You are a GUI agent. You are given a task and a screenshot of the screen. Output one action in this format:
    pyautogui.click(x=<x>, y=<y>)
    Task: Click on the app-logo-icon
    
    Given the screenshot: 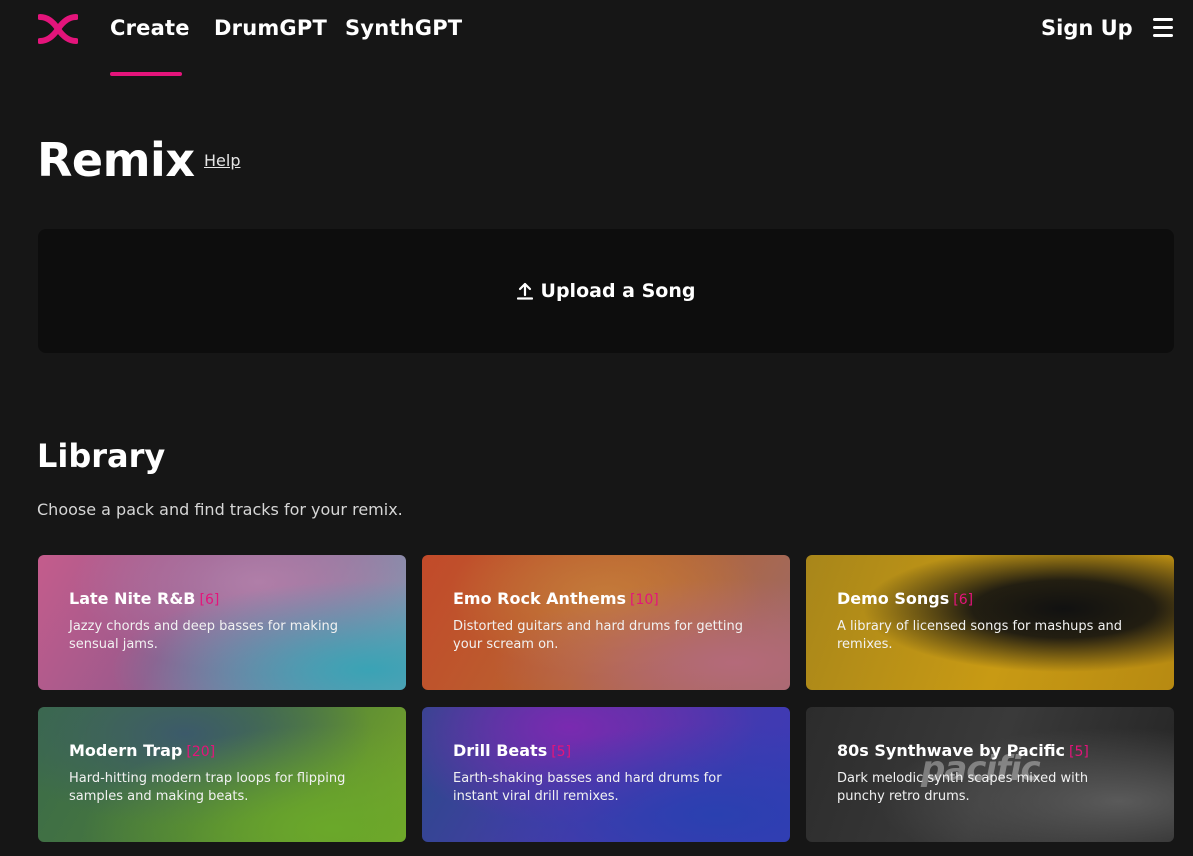 What is the action you would take?
    pyautogui.click(x=58, y=29)
    